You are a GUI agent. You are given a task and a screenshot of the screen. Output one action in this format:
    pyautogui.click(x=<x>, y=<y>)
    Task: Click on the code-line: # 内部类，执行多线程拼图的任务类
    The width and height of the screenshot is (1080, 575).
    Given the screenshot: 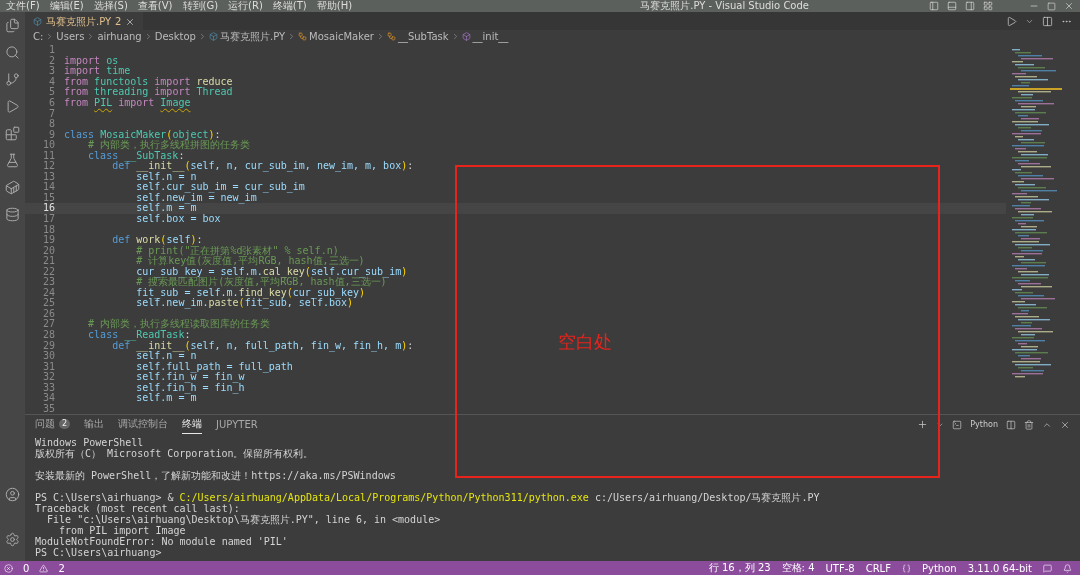 What is the action you would take?
    pyautogui.click(x=169, y=145)
    